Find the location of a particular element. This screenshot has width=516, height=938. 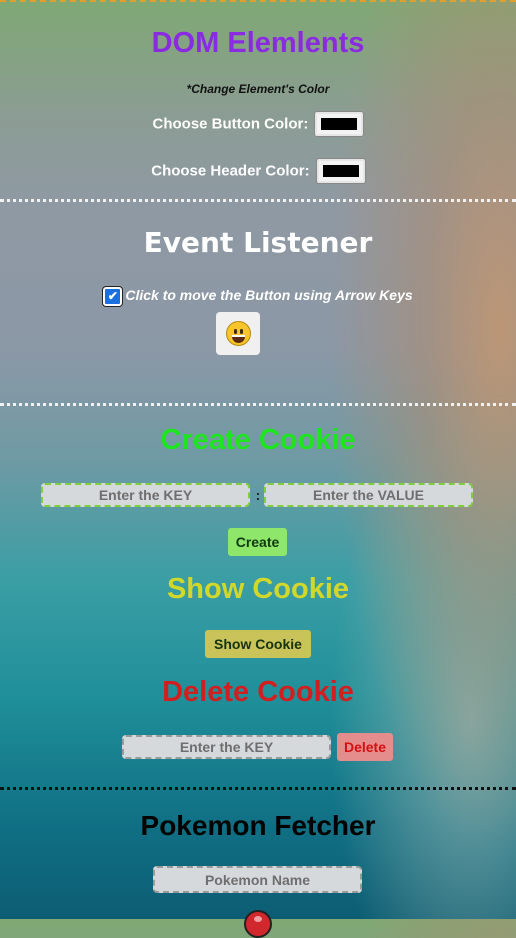

delete-cookie-key-input is located at coordinates (226, 747).